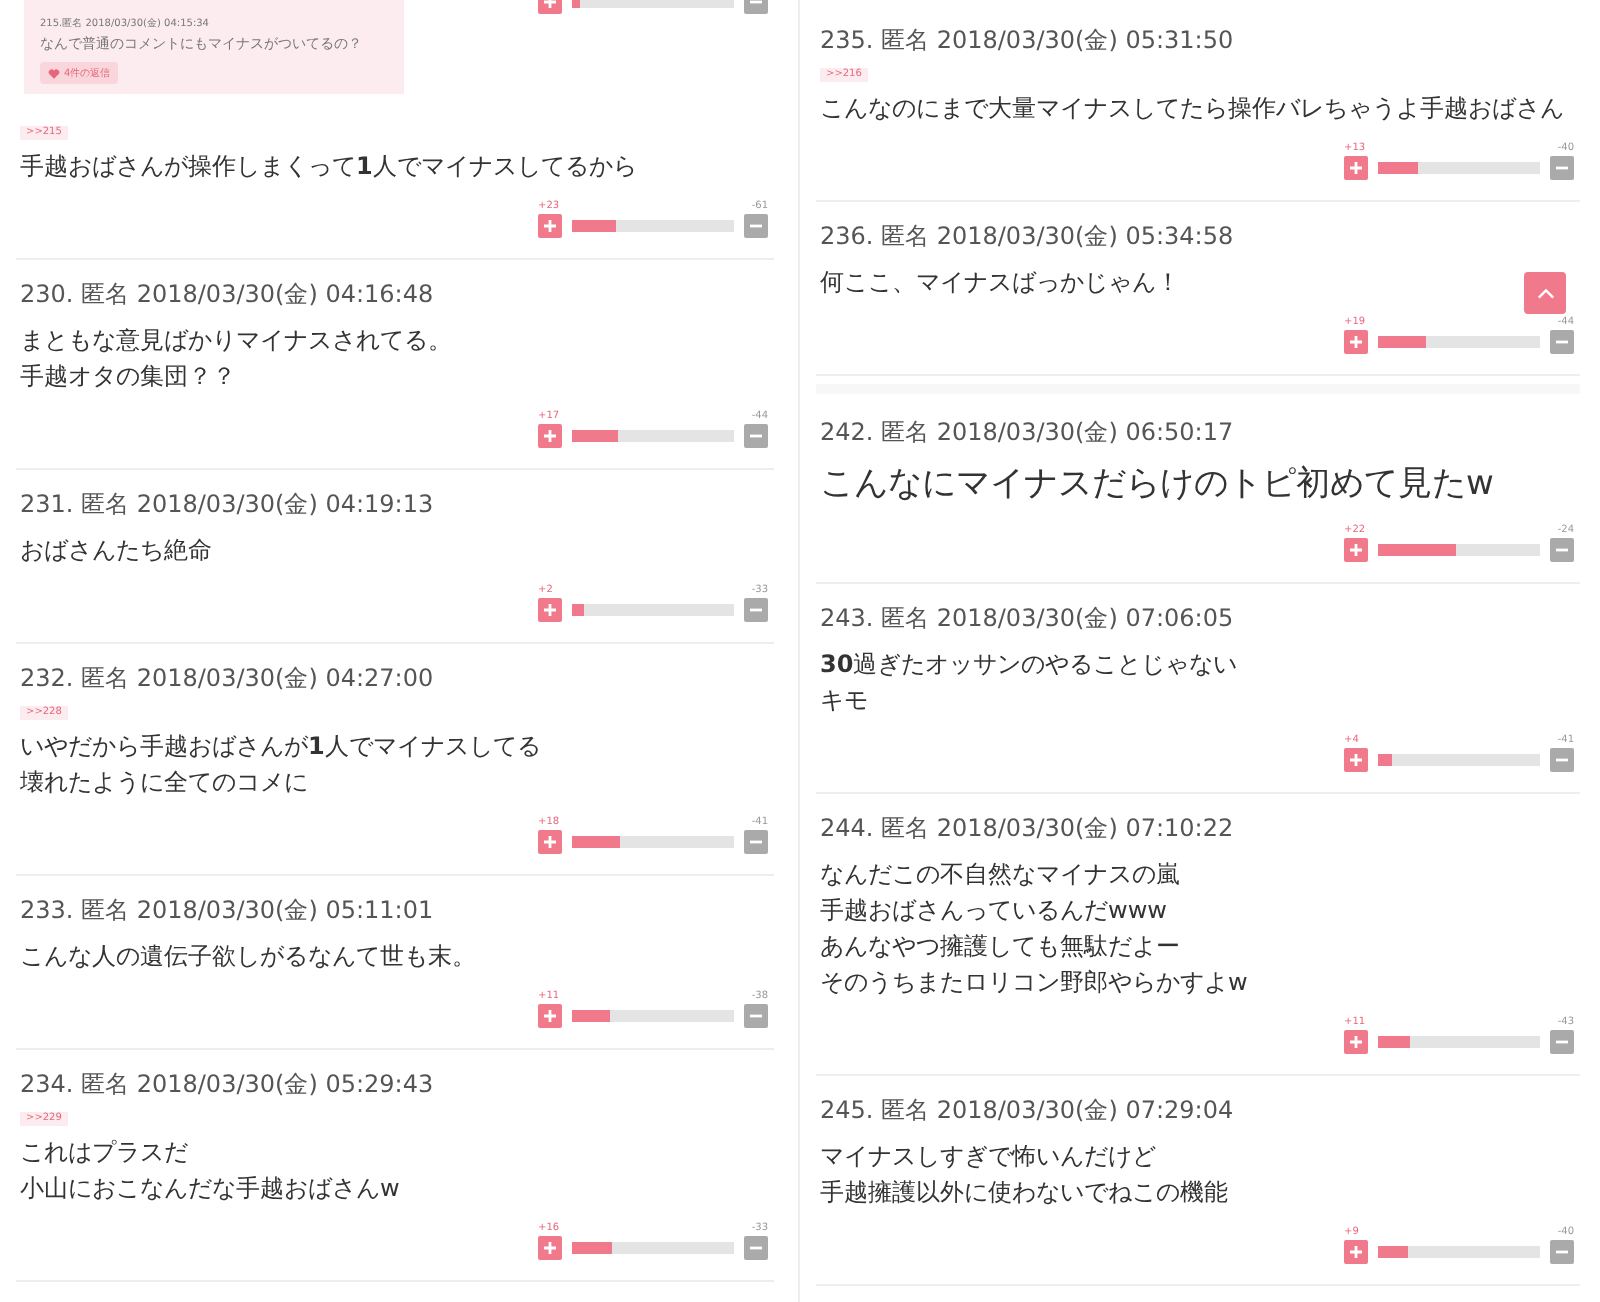 The height and width of the screenshot is (1302, 1600). Describe the element at coordinates (228, 1084) in the screenshot. I see `comment-header: 234. 匿名 2018/03/30(金) 05:29:43` at that location.